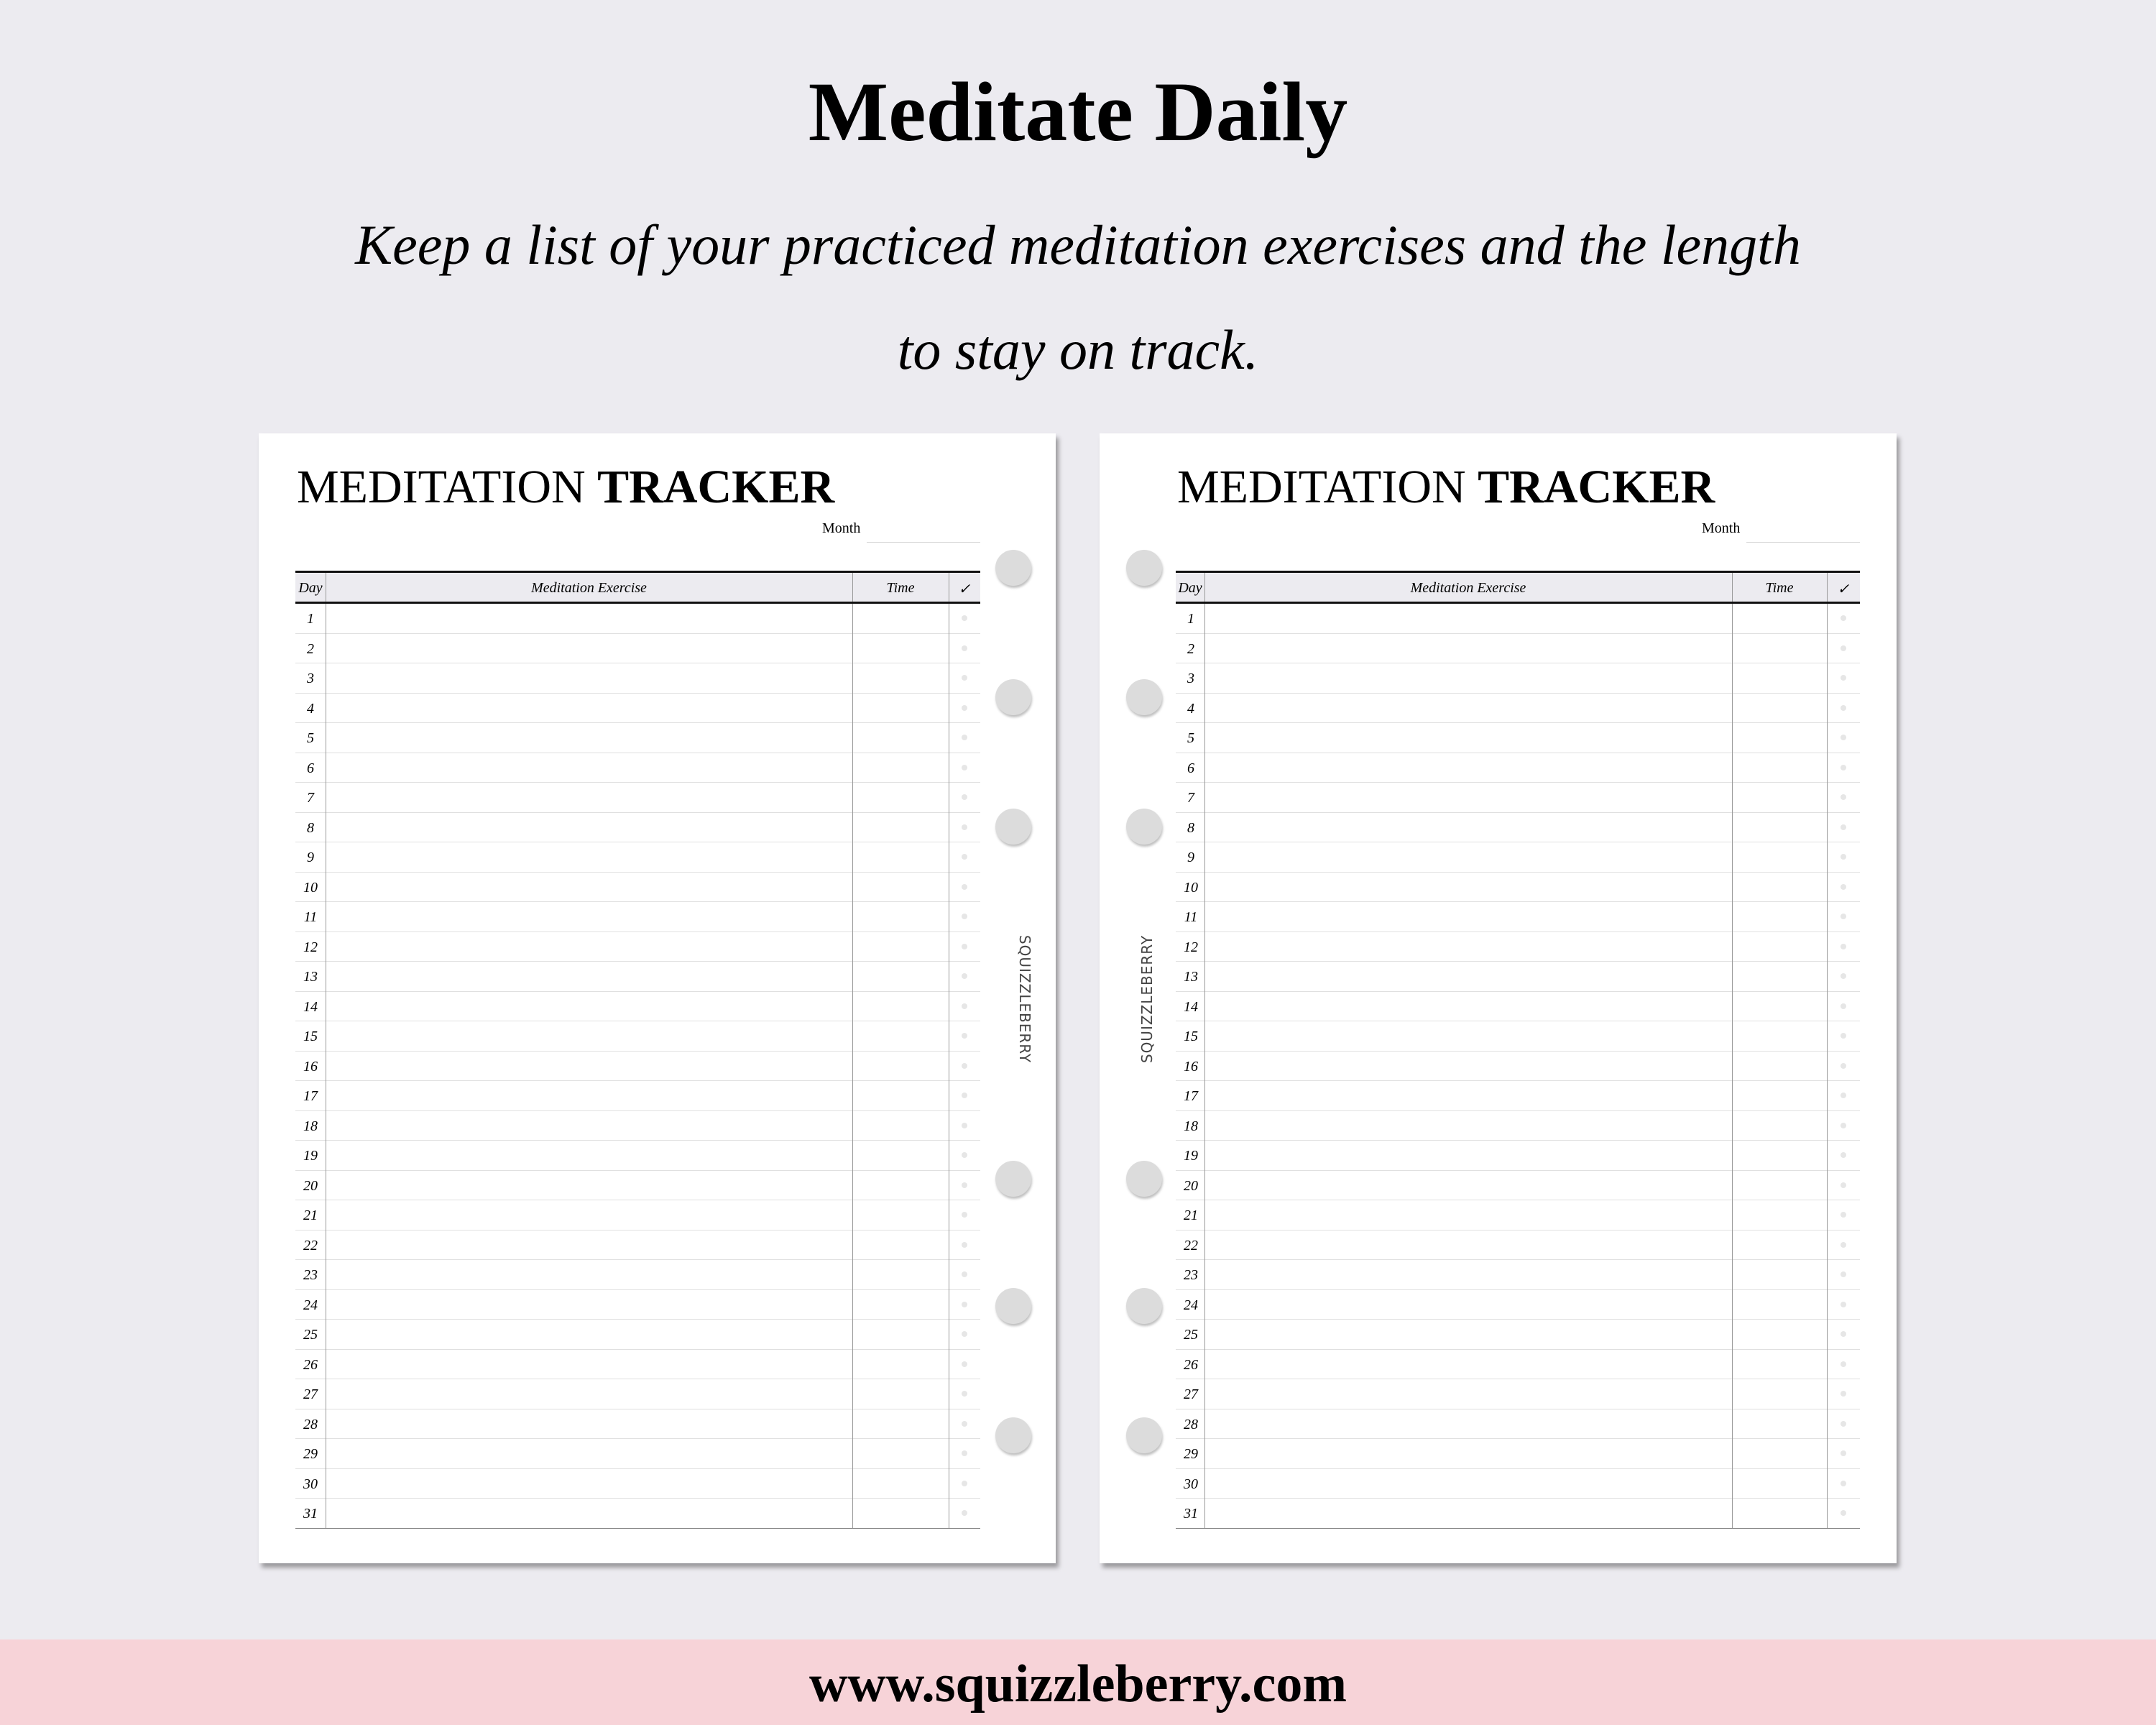  What do you see at coordinates (1518, 917) in the screenshot?
I see `table-row: 11` at bounding box center [1518, 917].